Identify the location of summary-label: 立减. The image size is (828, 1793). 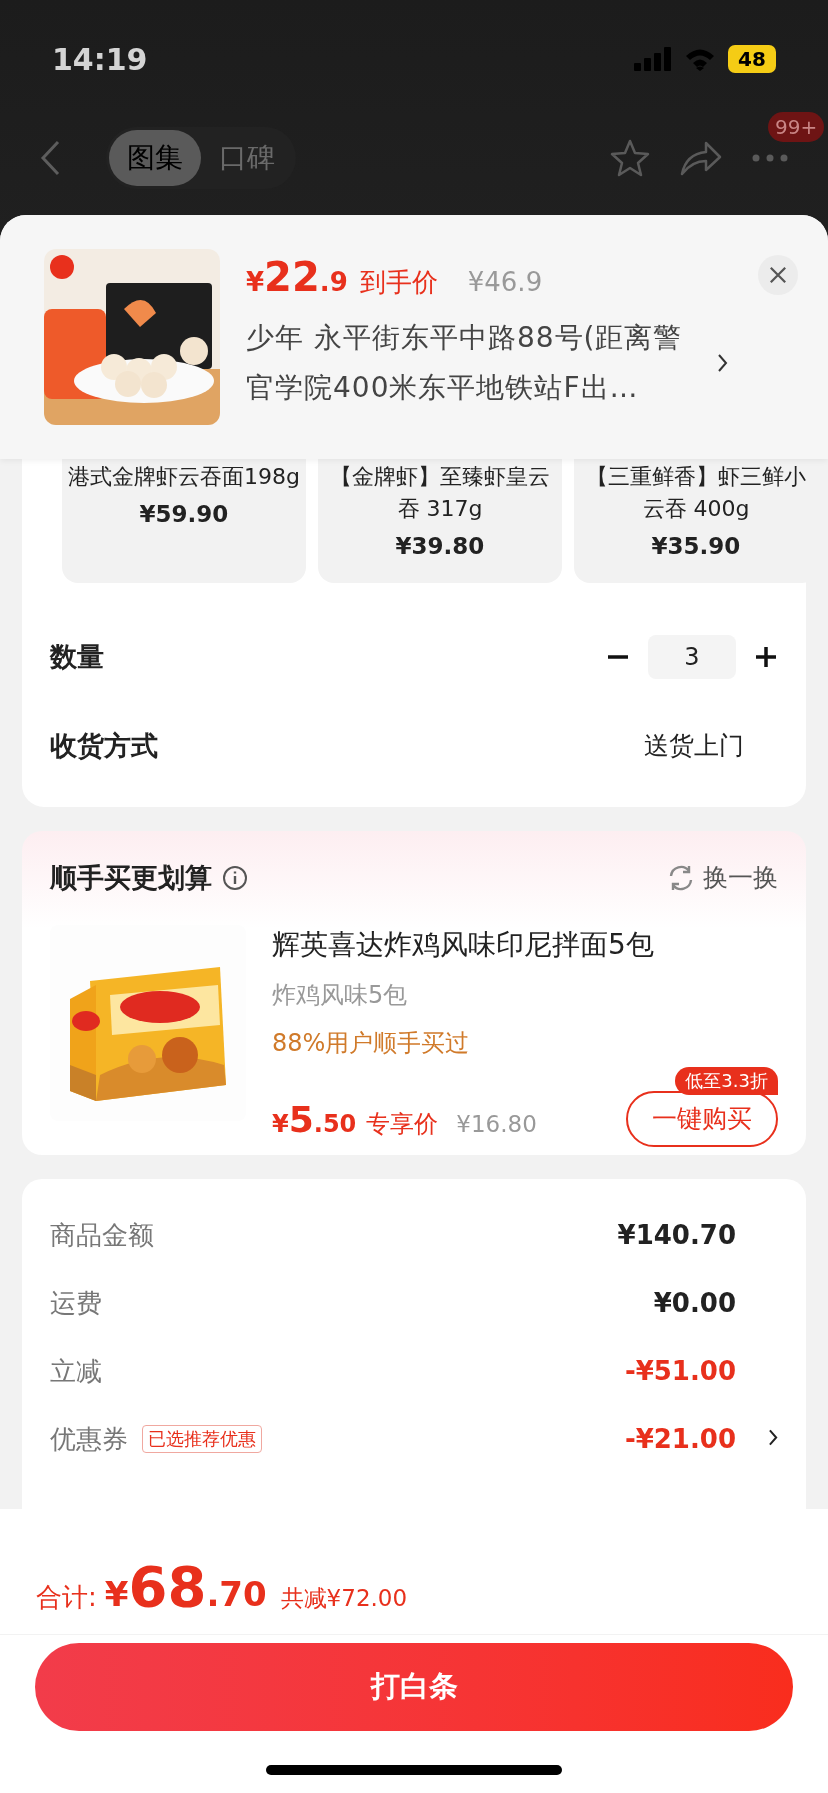
(76, 1371).